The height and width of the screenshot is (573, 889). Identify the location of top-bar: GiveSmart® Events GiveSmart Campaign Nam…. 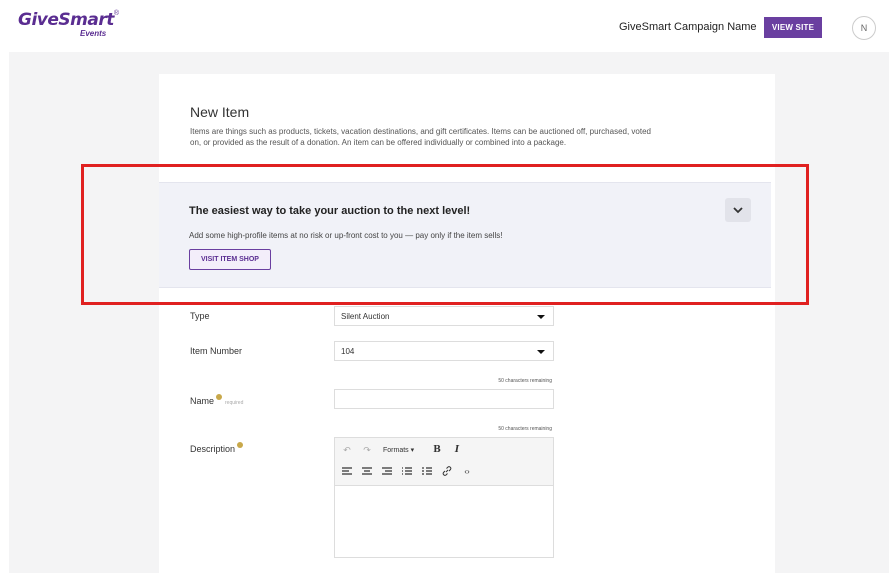
(444, 26).